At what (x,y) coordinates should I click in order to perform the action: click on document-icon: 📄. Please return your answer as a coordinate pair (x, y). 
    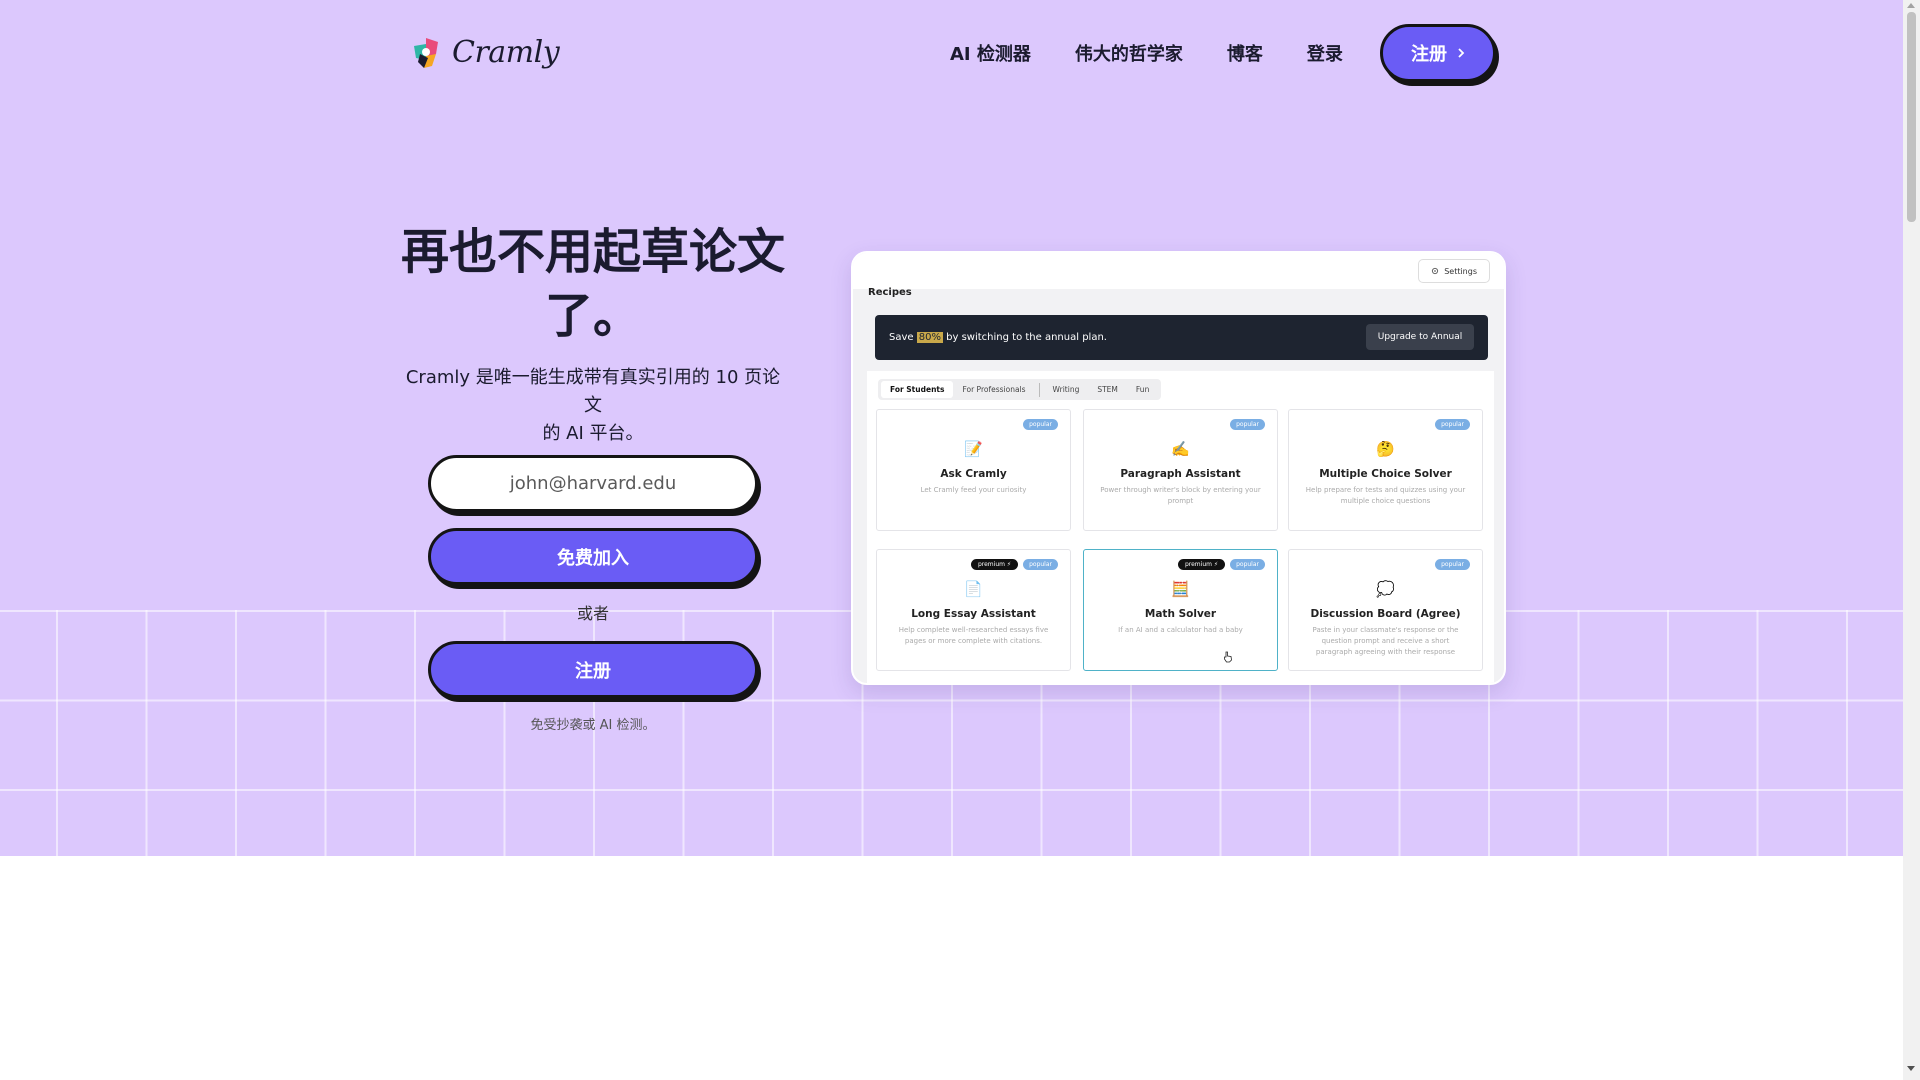
    Looking at the image, I should click on (973, 589).